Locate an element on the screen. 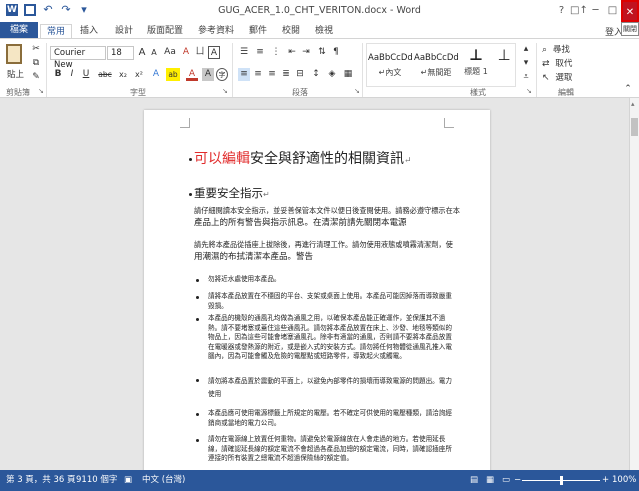  tab-home: 常用 is located at coordinates (56, 31).